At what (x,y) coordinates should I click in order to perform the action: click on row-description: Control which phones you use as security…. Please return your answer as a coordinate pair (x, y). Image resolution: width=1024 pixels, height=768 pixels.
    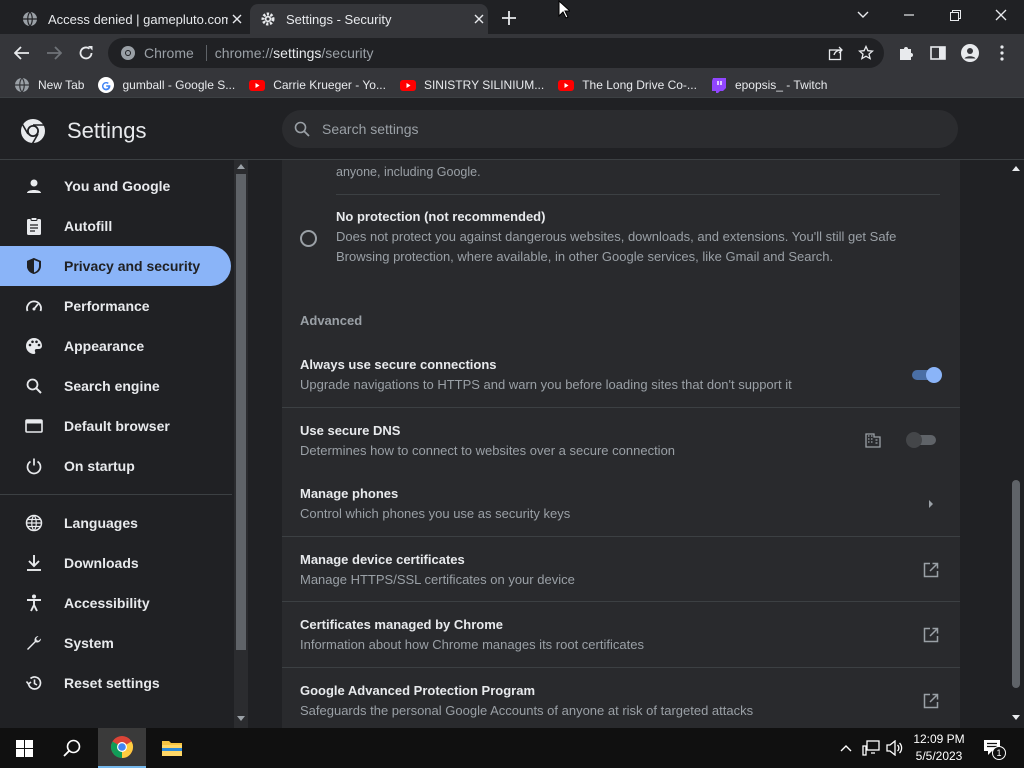
    Looking at the image, I should click on (435, 513).